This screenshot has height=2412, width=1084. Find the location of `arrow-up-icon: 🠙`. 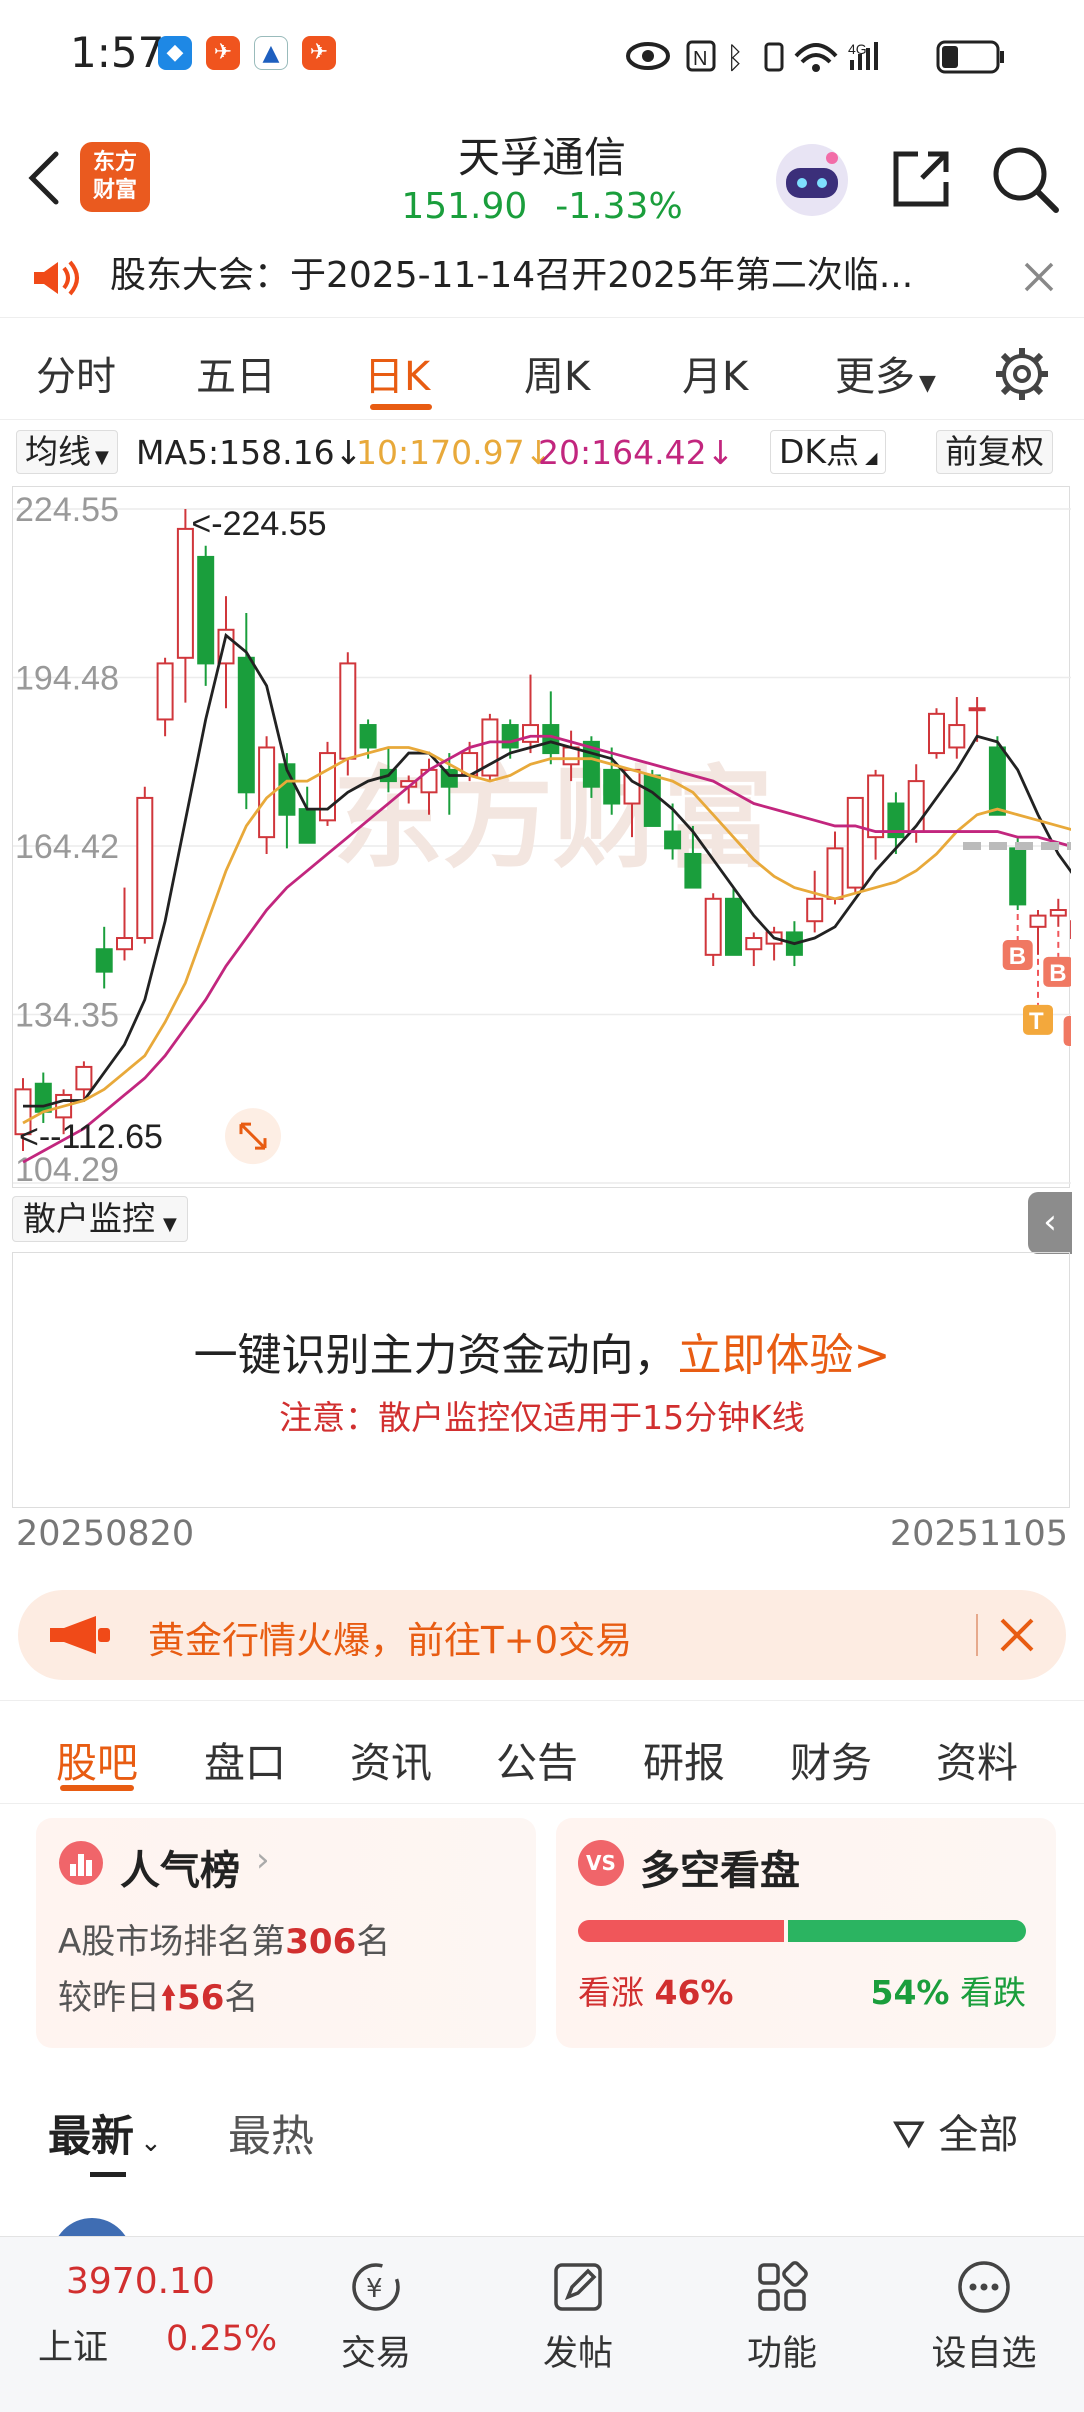

arrow-up-icon: 🠙 is located at coordinates (169, 1998).